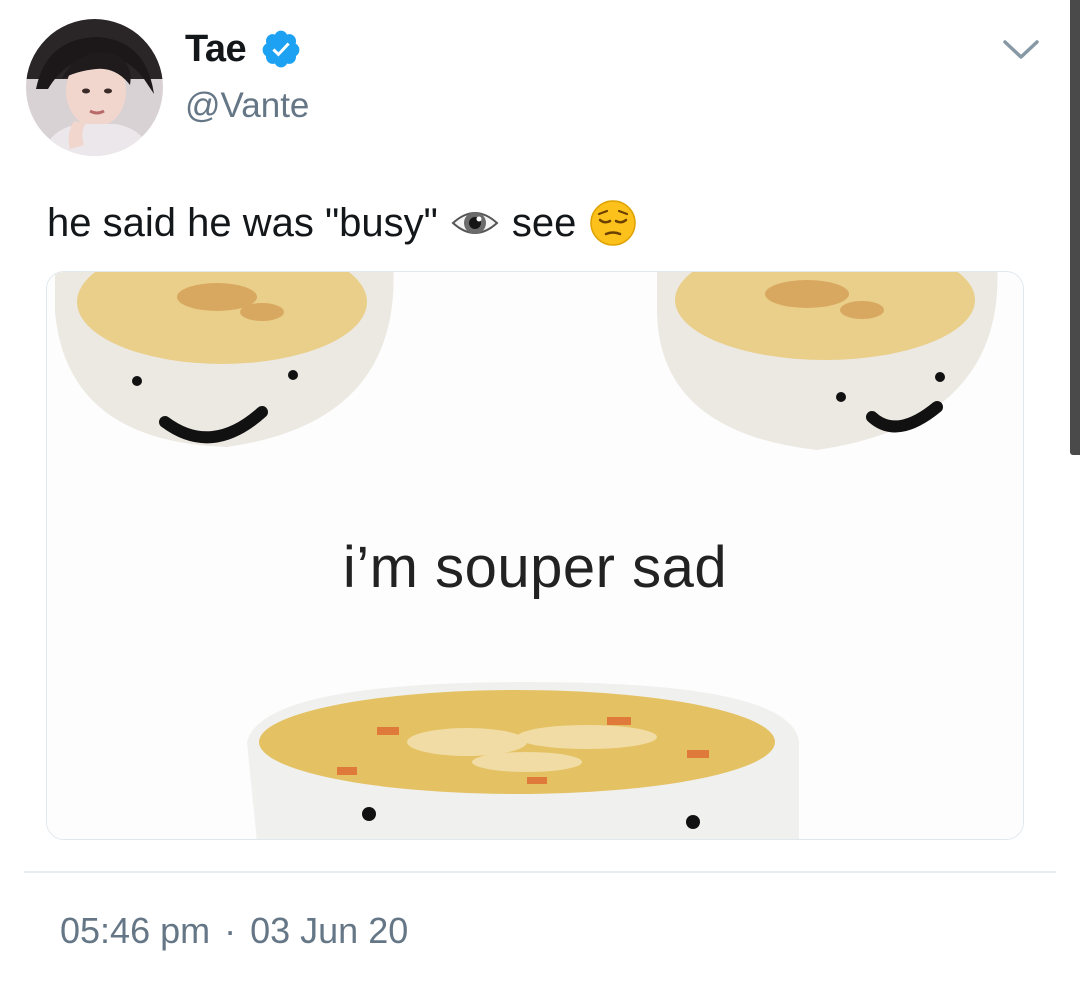  What do you see at coordinates (535, 567) in the screenshot?
I see `meme-caption: i’m souper sad` at bounding box center [535, 567].